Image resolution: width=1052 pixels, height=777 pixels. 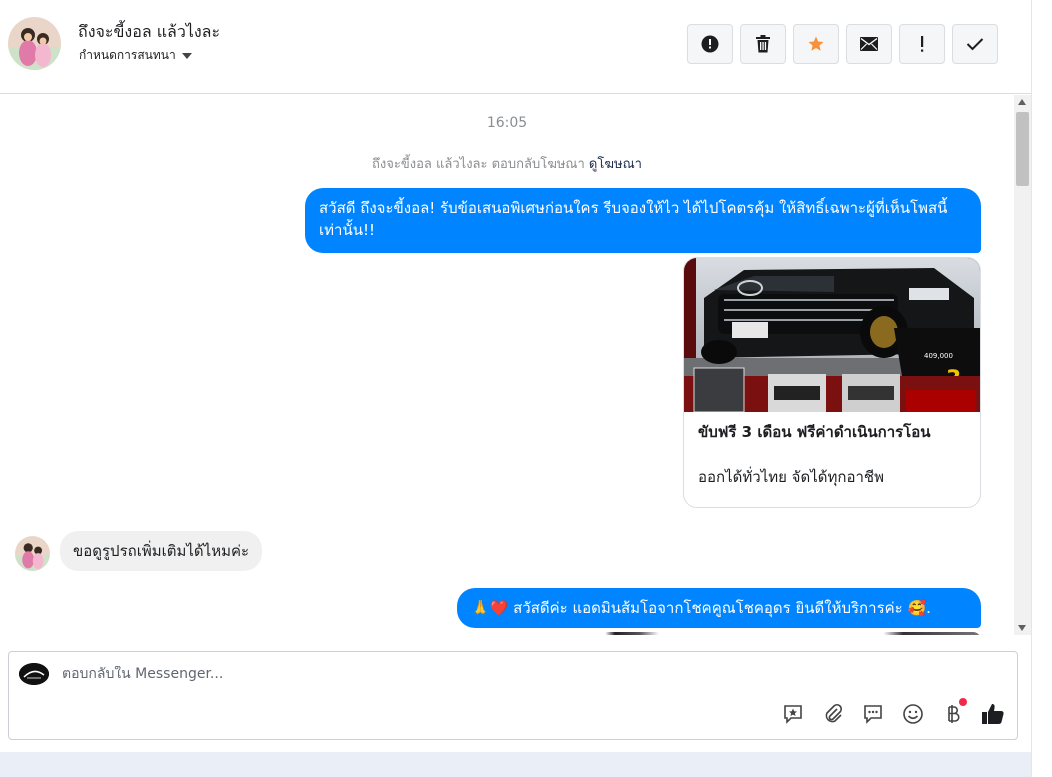 I want to click on alert-circle-icon, so click(x=710, y=44).